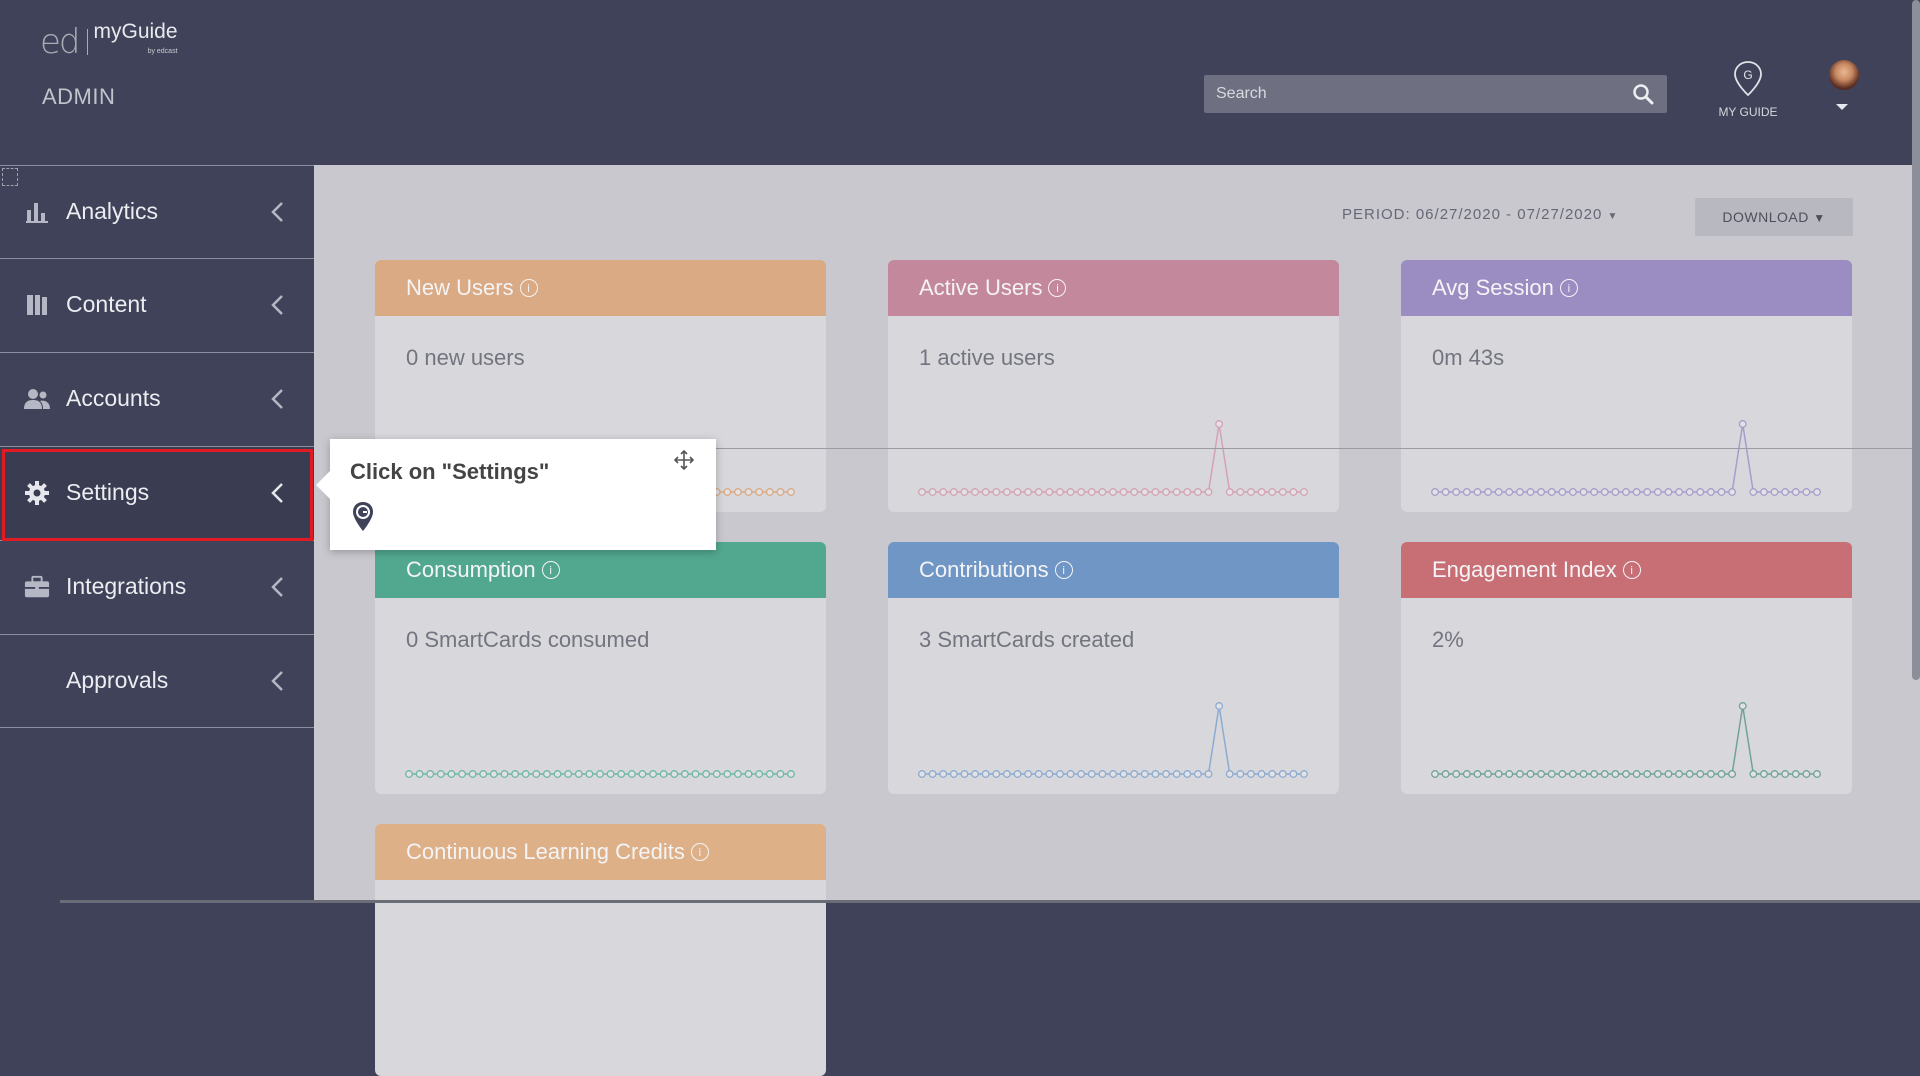  What do you see at coordinates (1842, 107) in the screenshot?
I see `user-menu-caret-icon` at bounding box center [1842, 107].